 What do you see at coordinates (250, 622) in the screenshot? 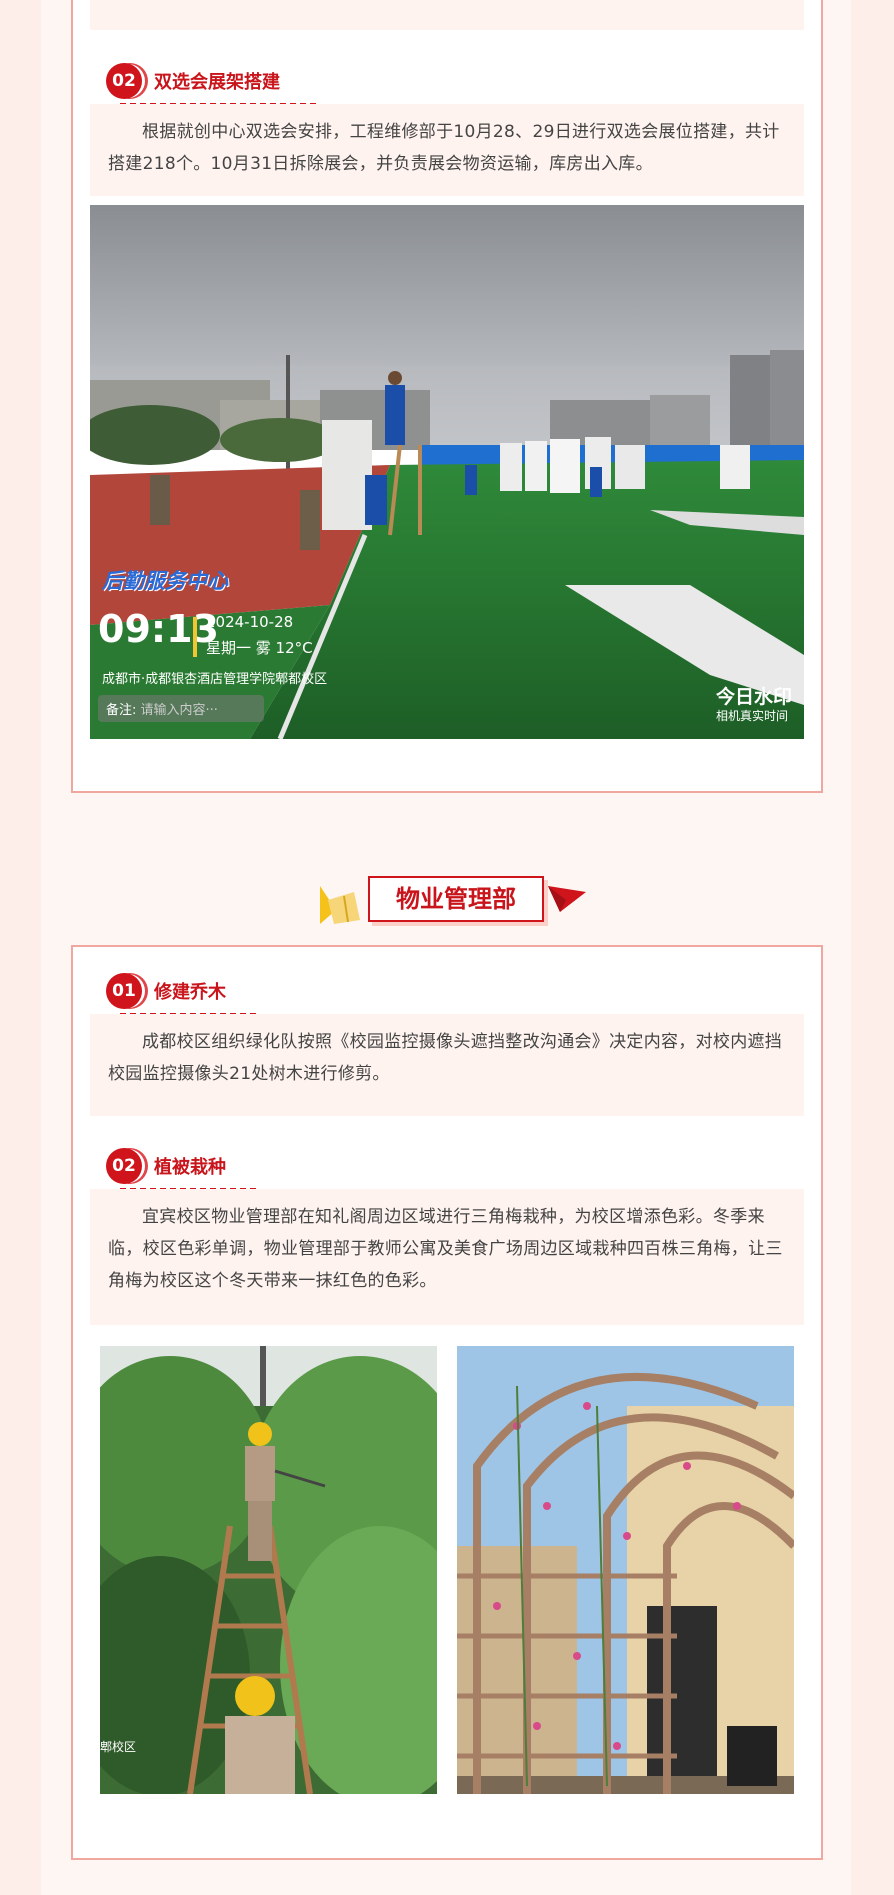
I see `watermark-date: 2024-10-28` at bounding box center [250, 622].